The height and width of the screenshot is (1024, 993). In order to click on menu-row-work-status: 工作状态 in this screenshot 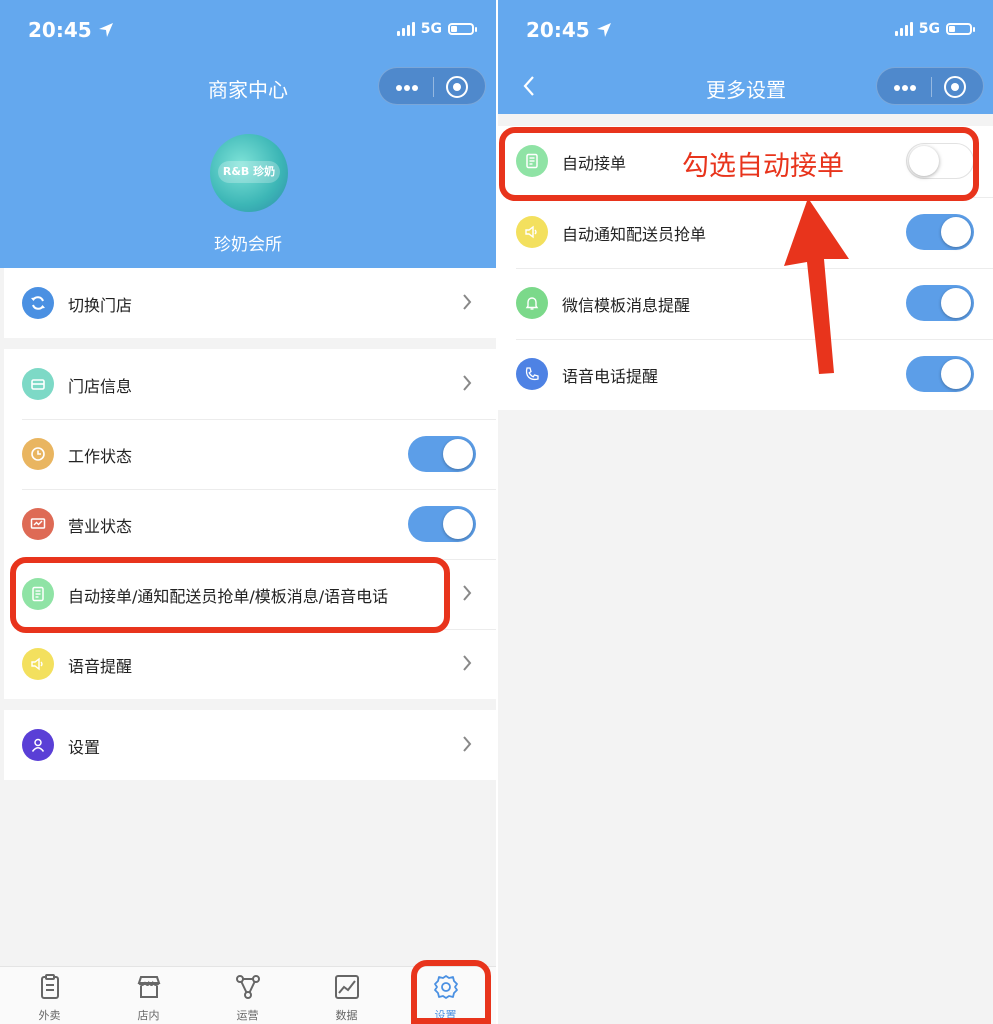, I will do `click(250, 454)`.